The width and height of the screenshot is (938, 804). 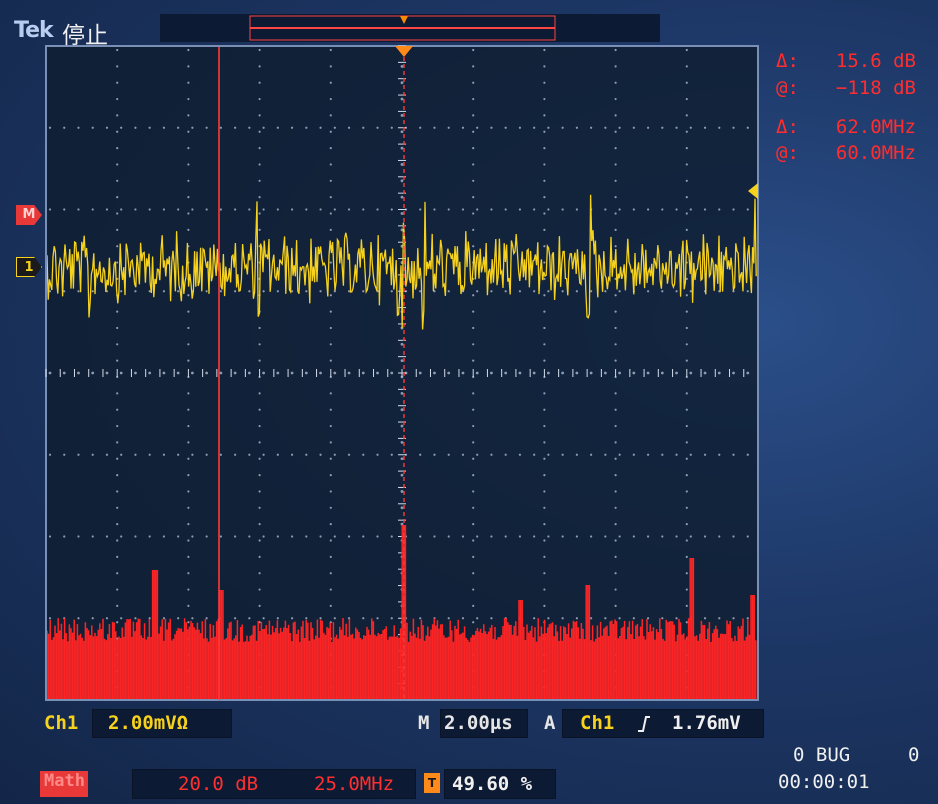 I want to click on frequency-at-label: @:, so click(x=787, y=153).